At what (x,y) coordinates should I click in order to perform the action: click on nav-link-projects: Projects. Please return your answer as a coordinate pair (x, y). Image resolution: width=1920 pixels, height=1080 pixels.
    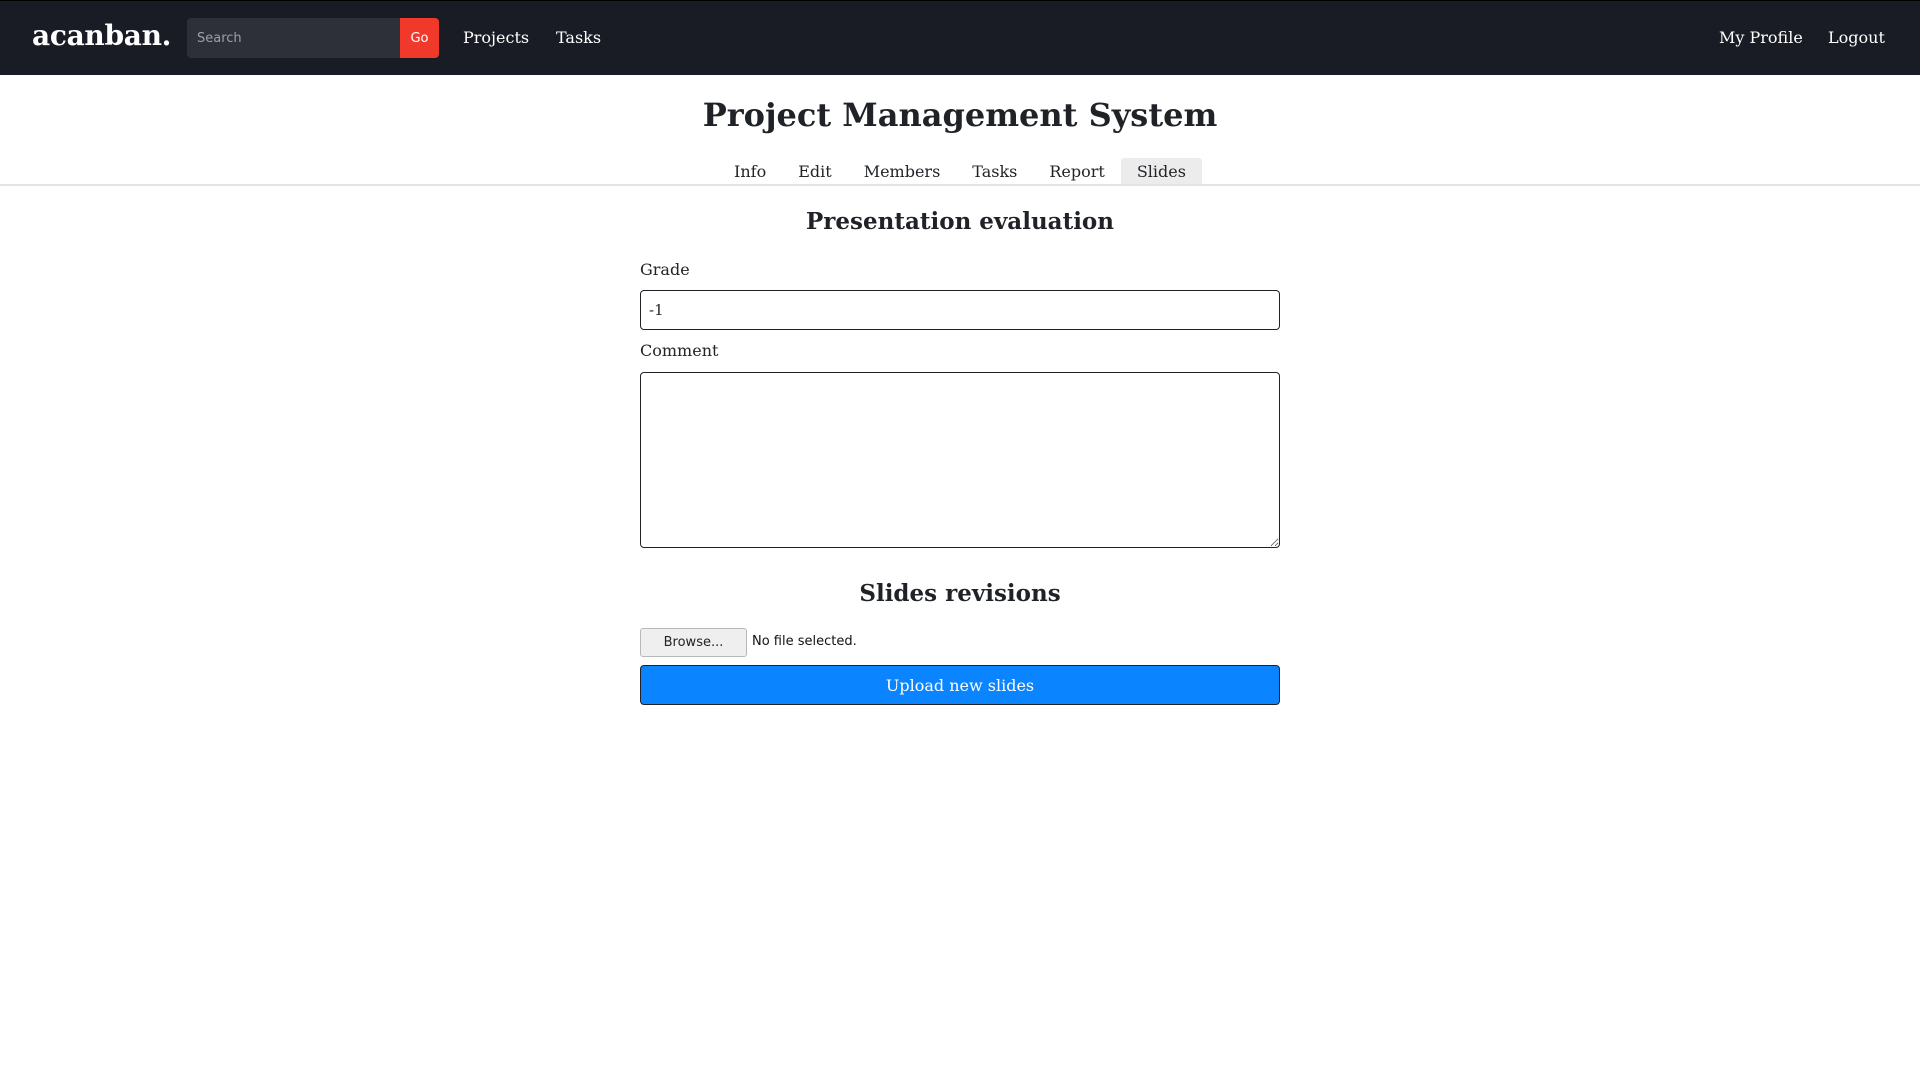
    Looking at the image, I should click on (496, 37).